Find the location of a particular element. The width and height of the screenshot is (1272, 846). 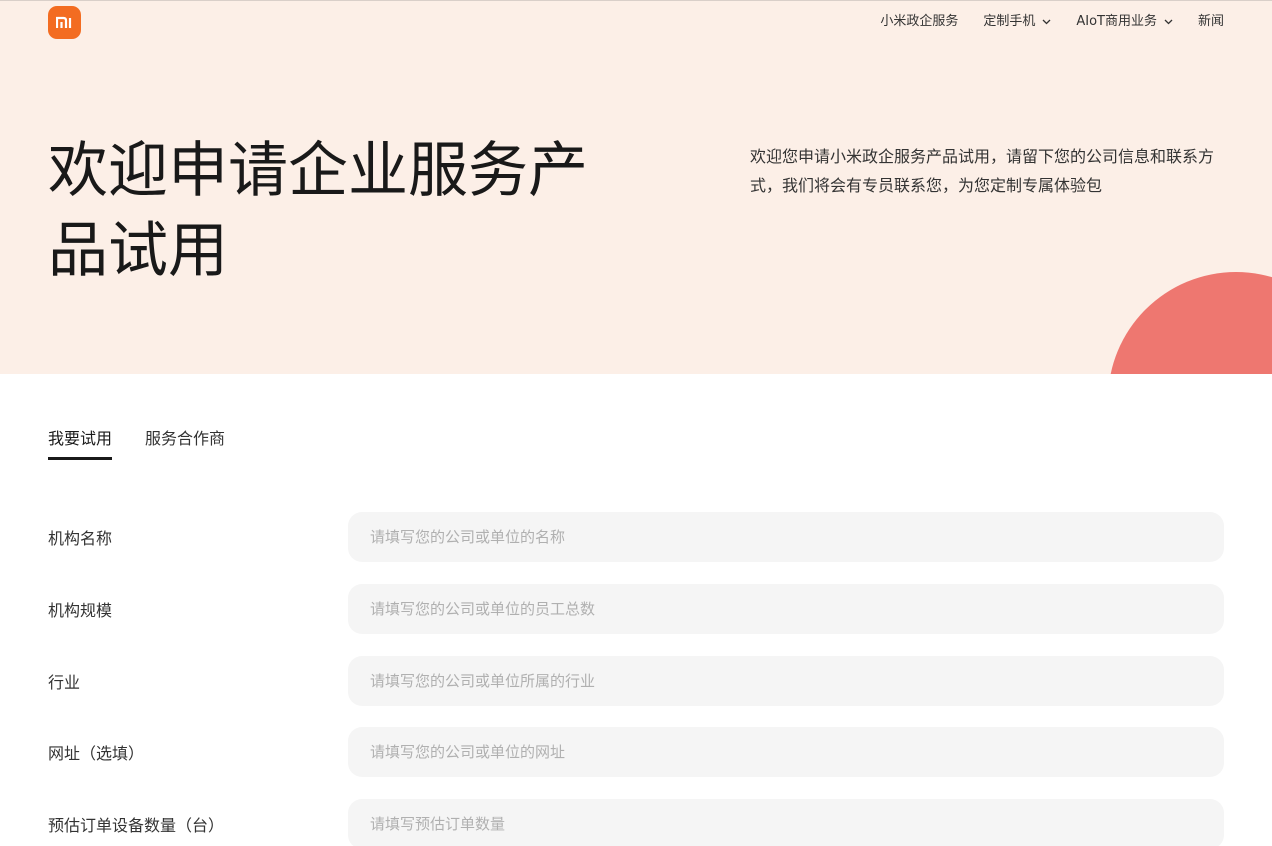

org-size-input is located at coordinates (786, 609).